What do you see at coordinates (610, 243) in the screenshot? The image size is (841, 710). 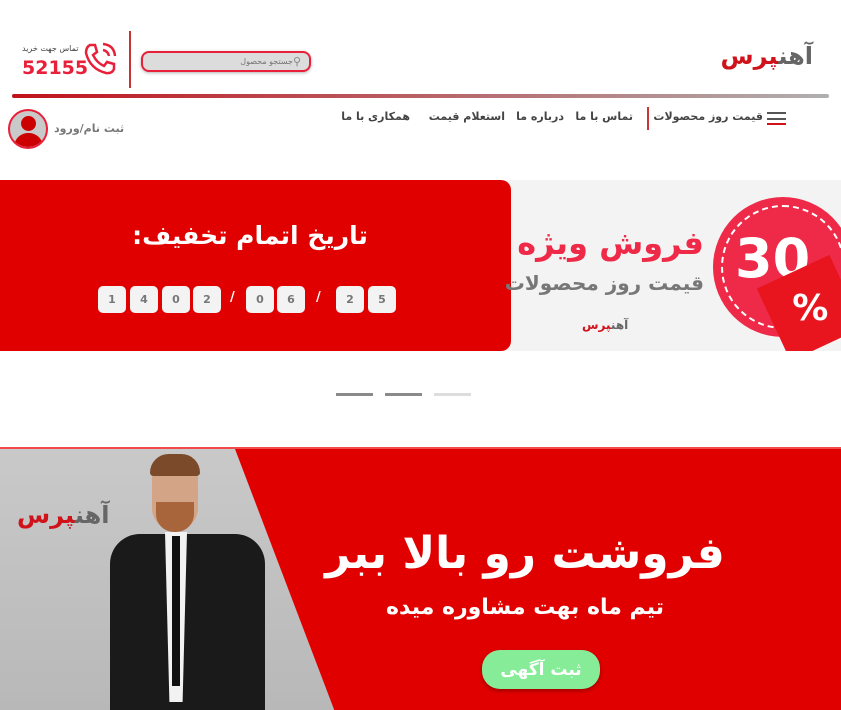 I see `sale-title: فروش ویژه` at bounding box center [610, 243].